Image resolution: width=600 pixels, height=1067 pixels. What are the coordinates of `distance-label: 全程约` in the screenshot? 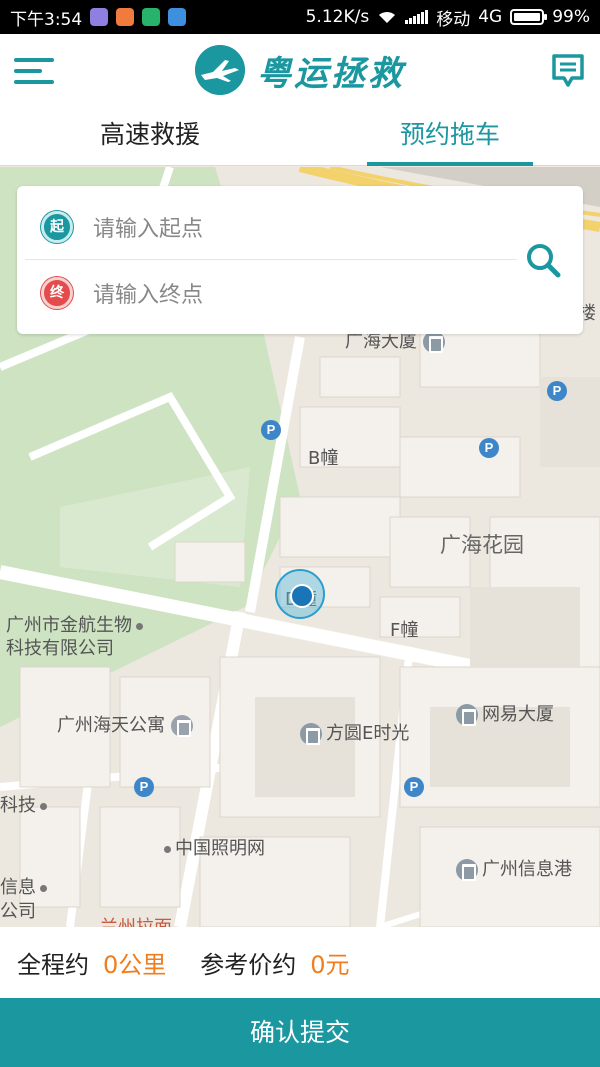 It's located at (53, 965).